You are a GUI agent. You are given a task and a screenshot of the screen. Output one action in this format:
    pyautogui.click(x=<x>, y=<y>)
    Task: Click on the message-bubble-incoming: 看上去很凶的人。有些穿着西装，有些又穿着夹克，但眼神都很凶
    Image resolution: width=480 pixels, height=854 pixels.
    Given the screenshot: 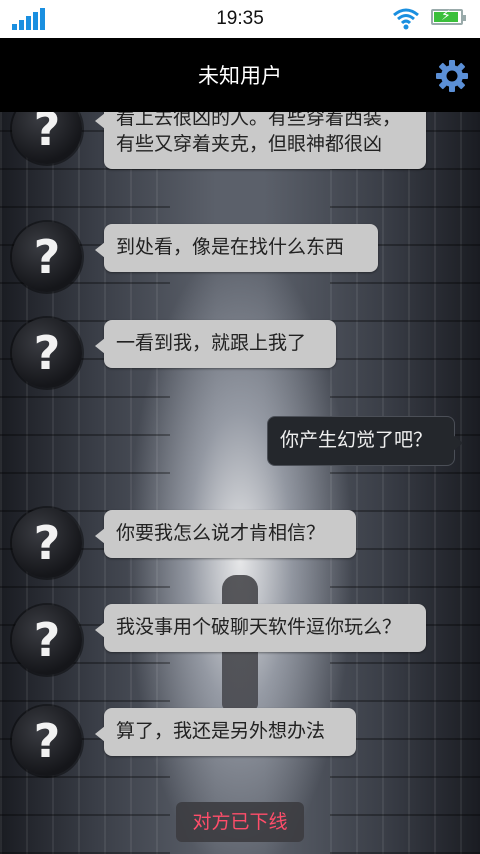 What is the action you would take?
    pyautogui.click(x=260, y=140)
    